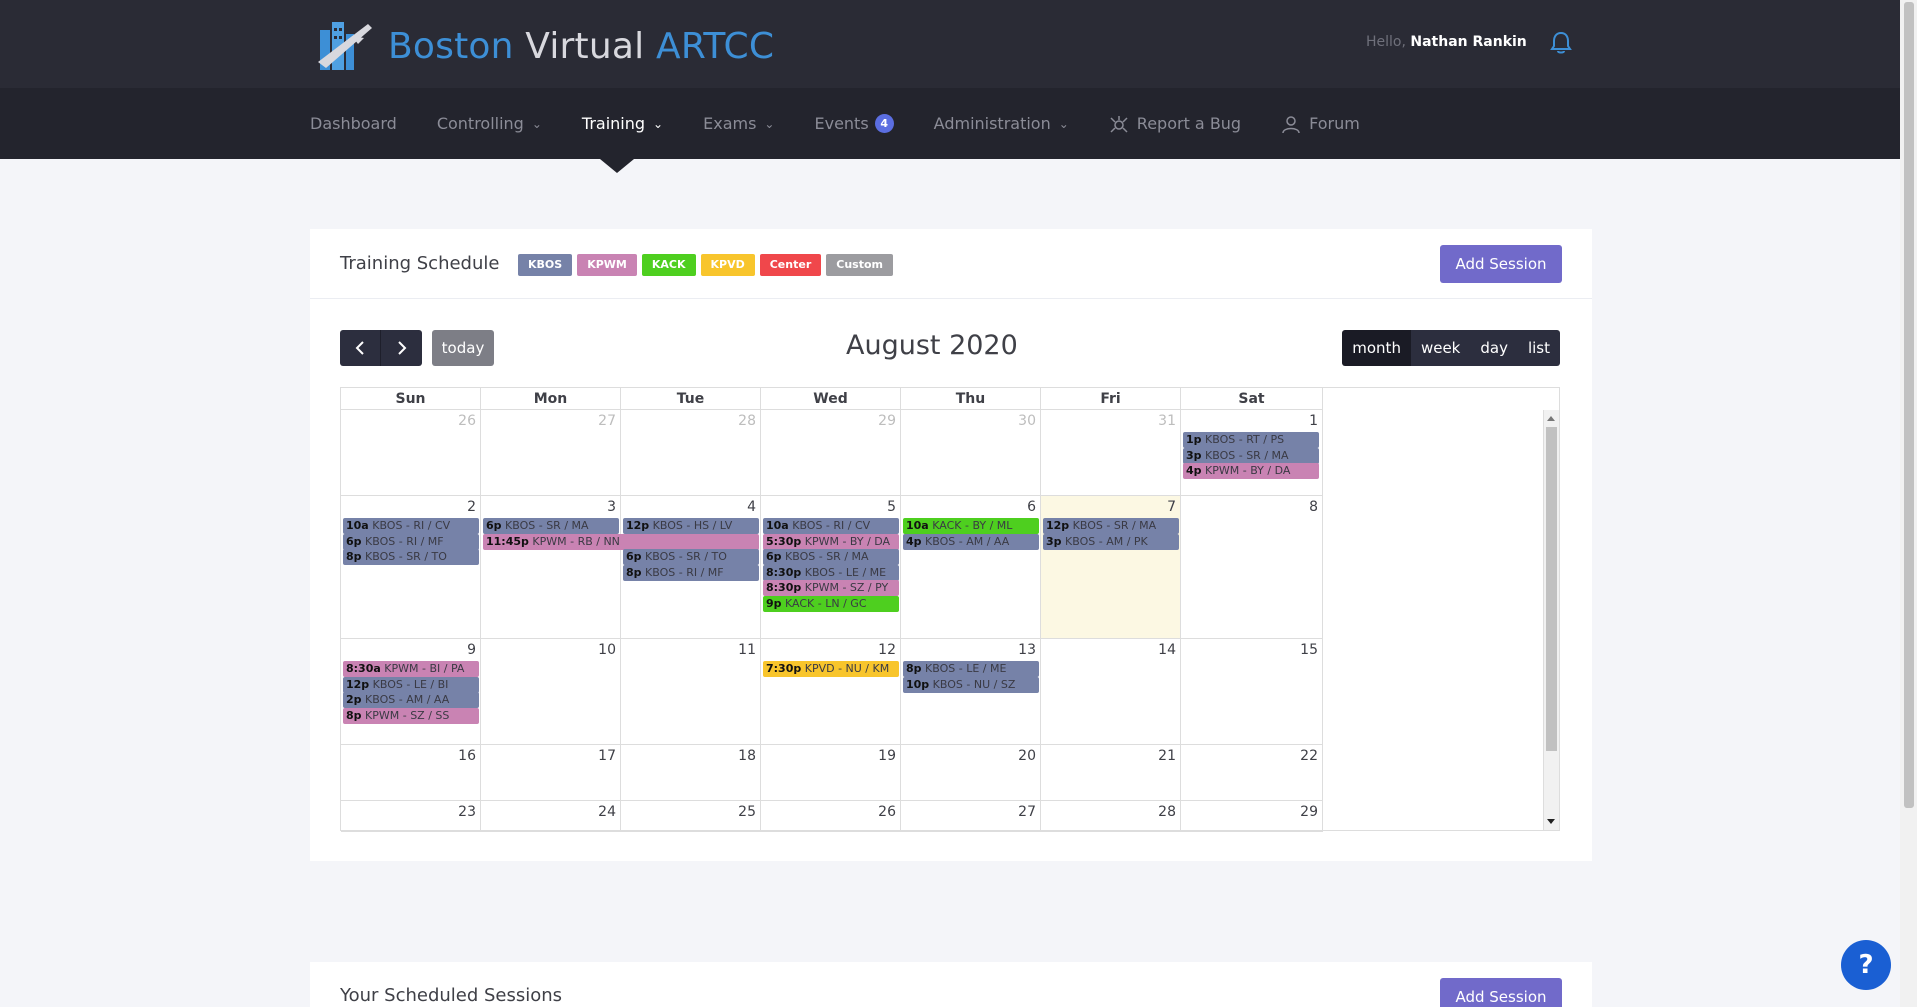  I want to click on day-number: 5, so click(891, 507).